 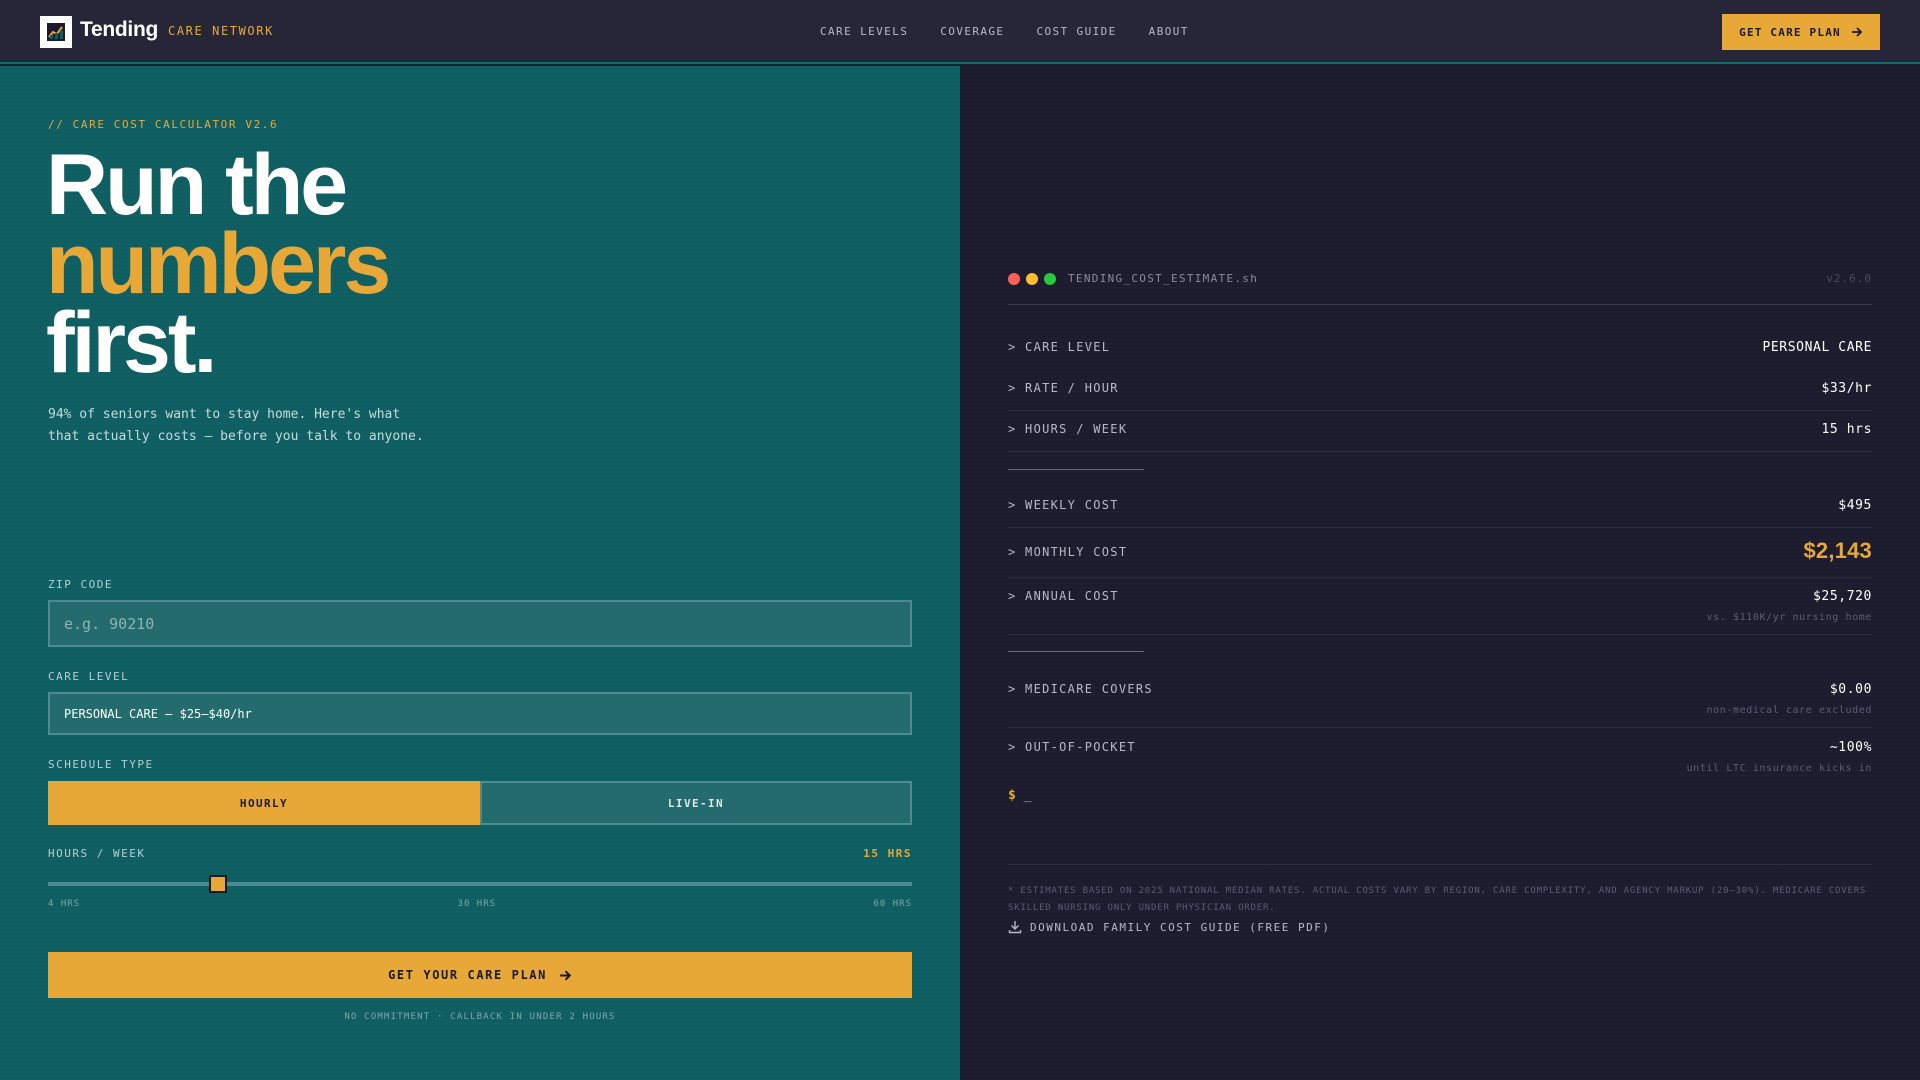 I want to click on house-chart-icon, so click(x=56, y=32).